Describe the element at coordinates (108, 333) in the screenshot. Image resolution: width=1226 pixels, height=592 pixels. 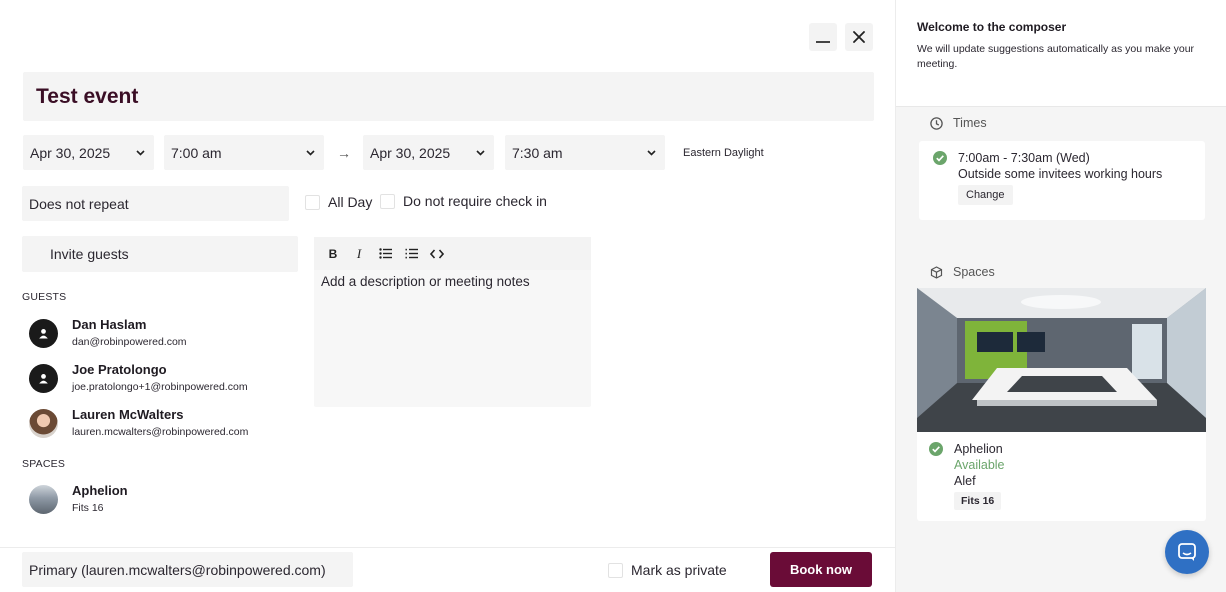
I see `guest-item: Dan Haslam dan@robinpowered.com` at that location.